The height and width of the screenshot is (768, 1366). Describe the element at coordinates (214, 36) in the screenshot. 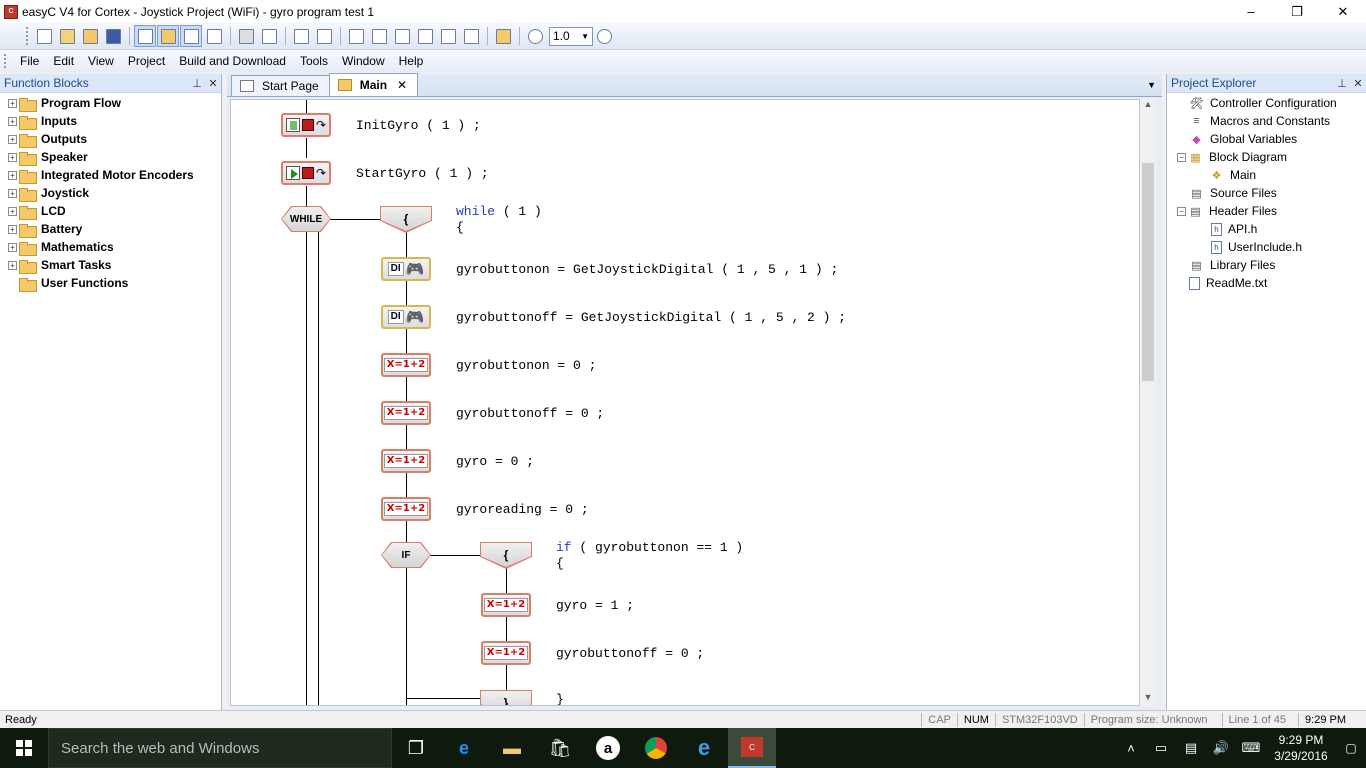

I see `variables-button` at that location.